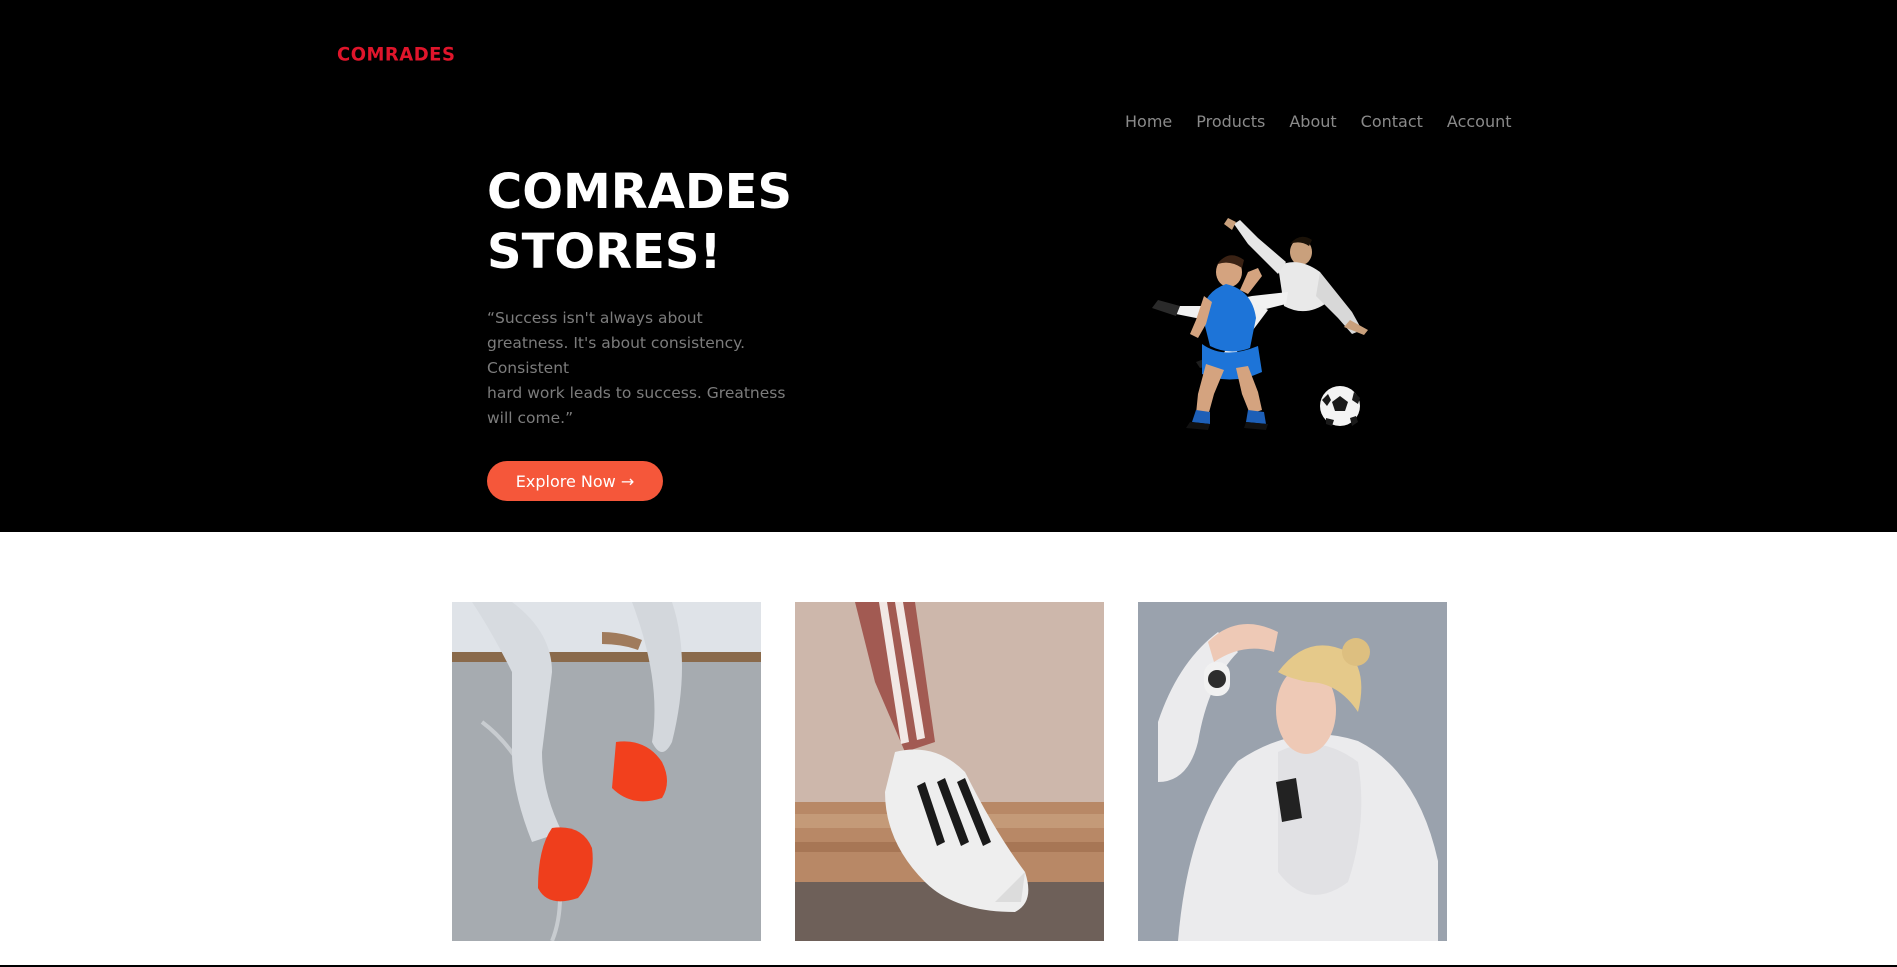 This screenshot has width=1897, height=967. I want to click on nav-item-contact: Contact, so click(1392, 121).